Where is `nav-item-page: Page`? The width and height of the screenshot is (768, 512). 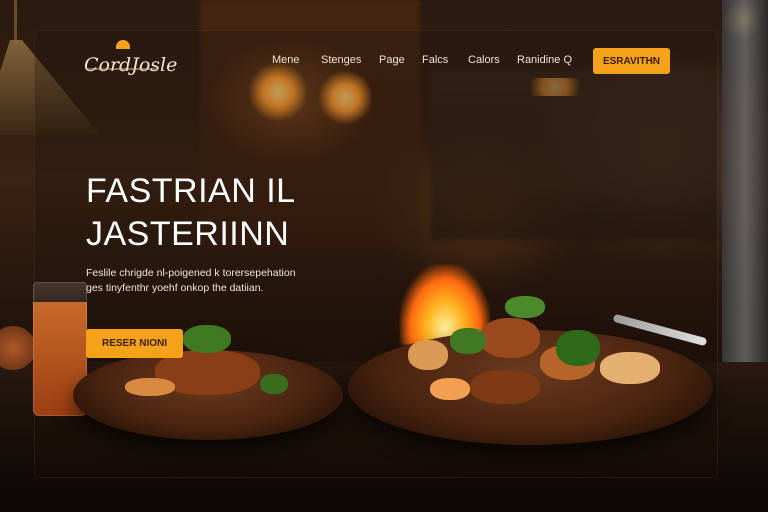
nav-item-page: Page is located at coordinates (392, 60).